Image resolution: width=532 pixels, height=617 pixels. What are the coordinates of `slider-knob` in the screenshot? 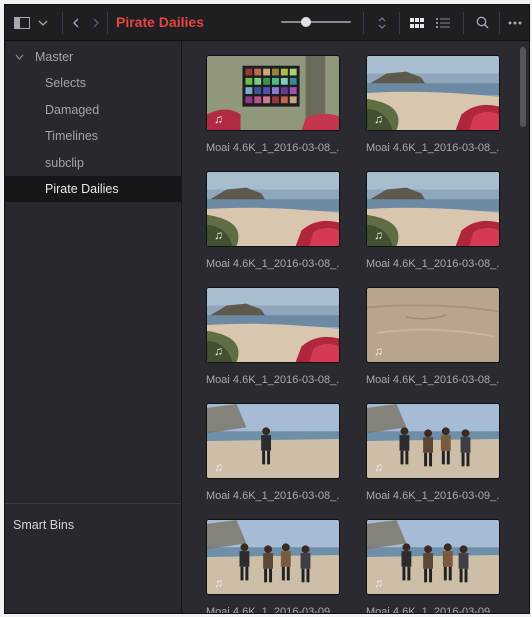 It's located at (305, 22).